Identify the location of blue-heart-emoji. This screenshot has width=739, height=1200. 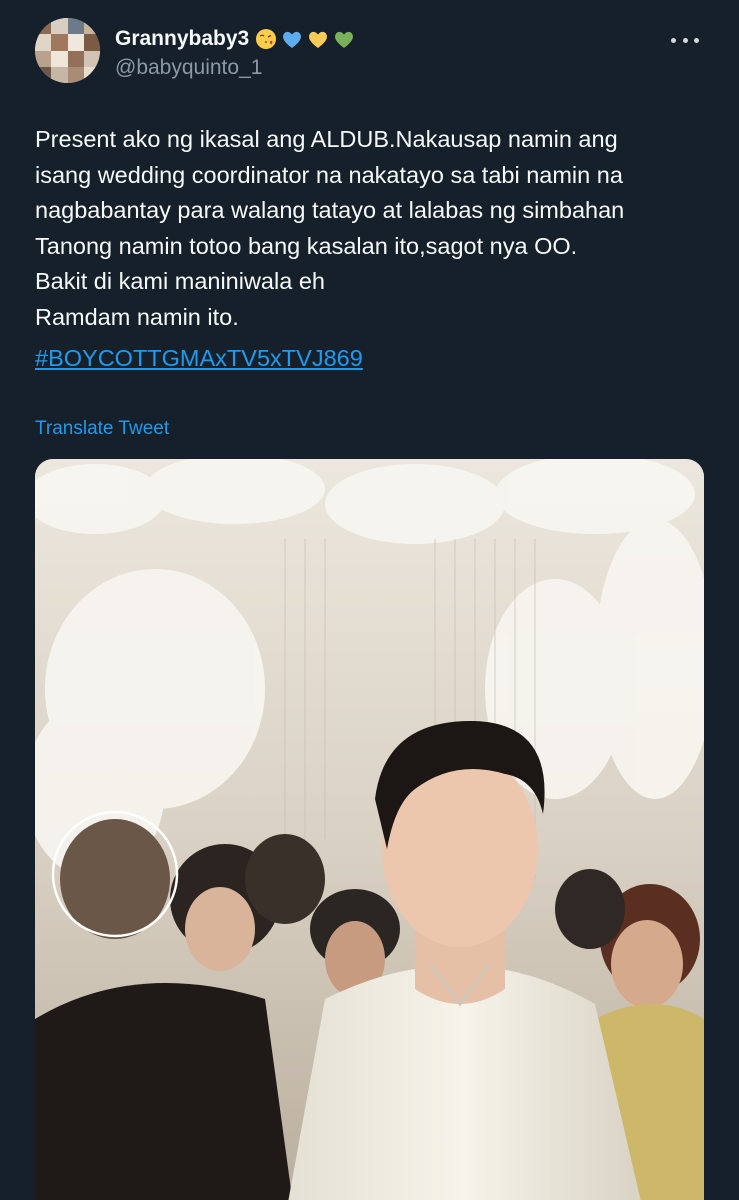
(292, 39).